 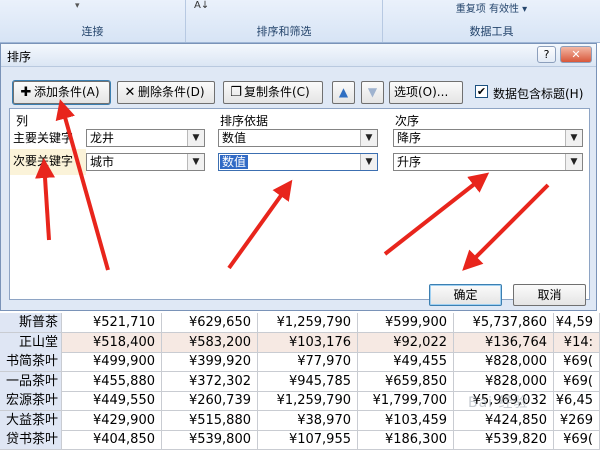 What do you see at coordinates (576, 54) in the screenshot?
I see `close-button: ✕` at bounding box center [576, 54].